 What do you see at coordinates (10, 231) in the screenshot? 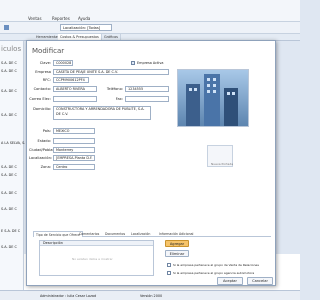
I see `list-item: E S.A. DE C` at bounding box center [10, 231].